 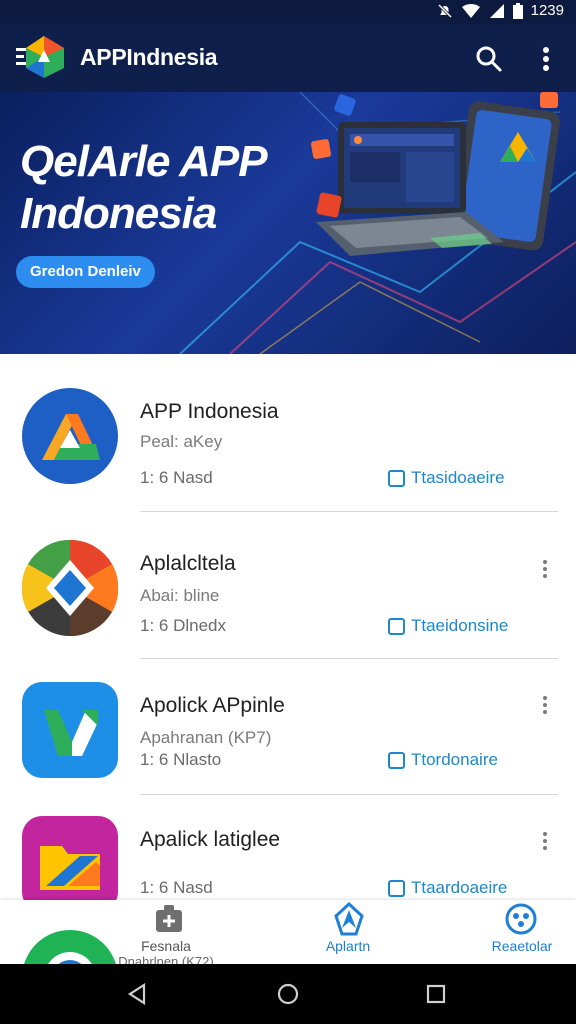 I want to click on app-meta: 1: 6 Nlasto, so click(x=181, y=759).